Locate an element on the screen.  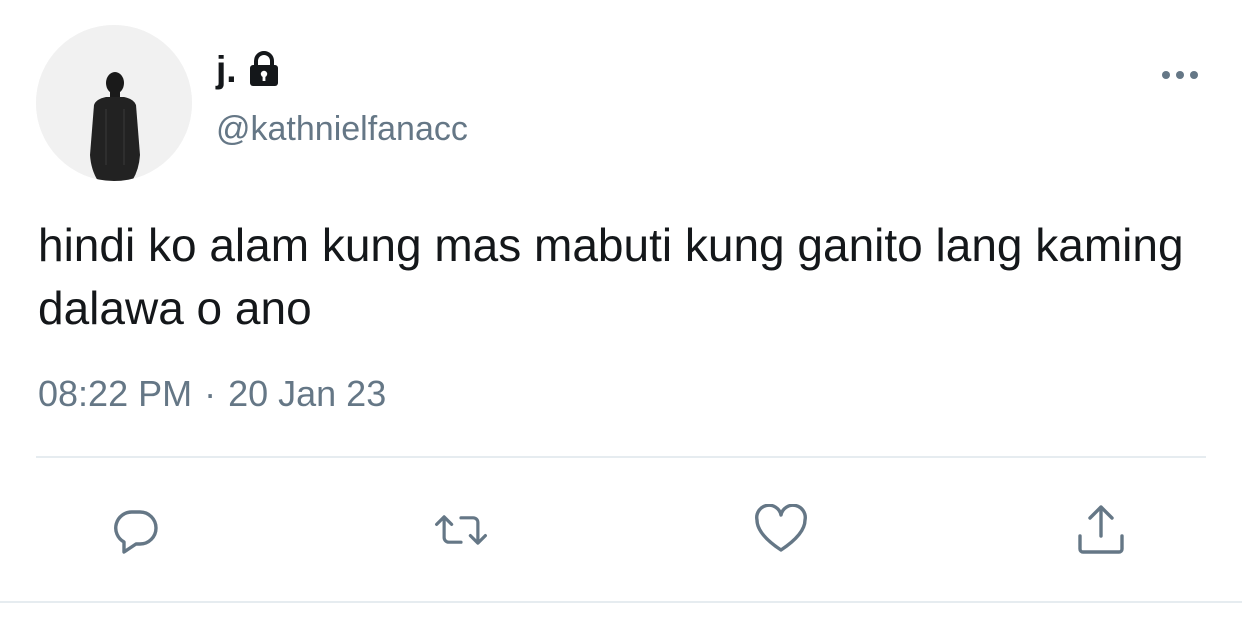
retweet-icon is located at coordinates (461, 530).